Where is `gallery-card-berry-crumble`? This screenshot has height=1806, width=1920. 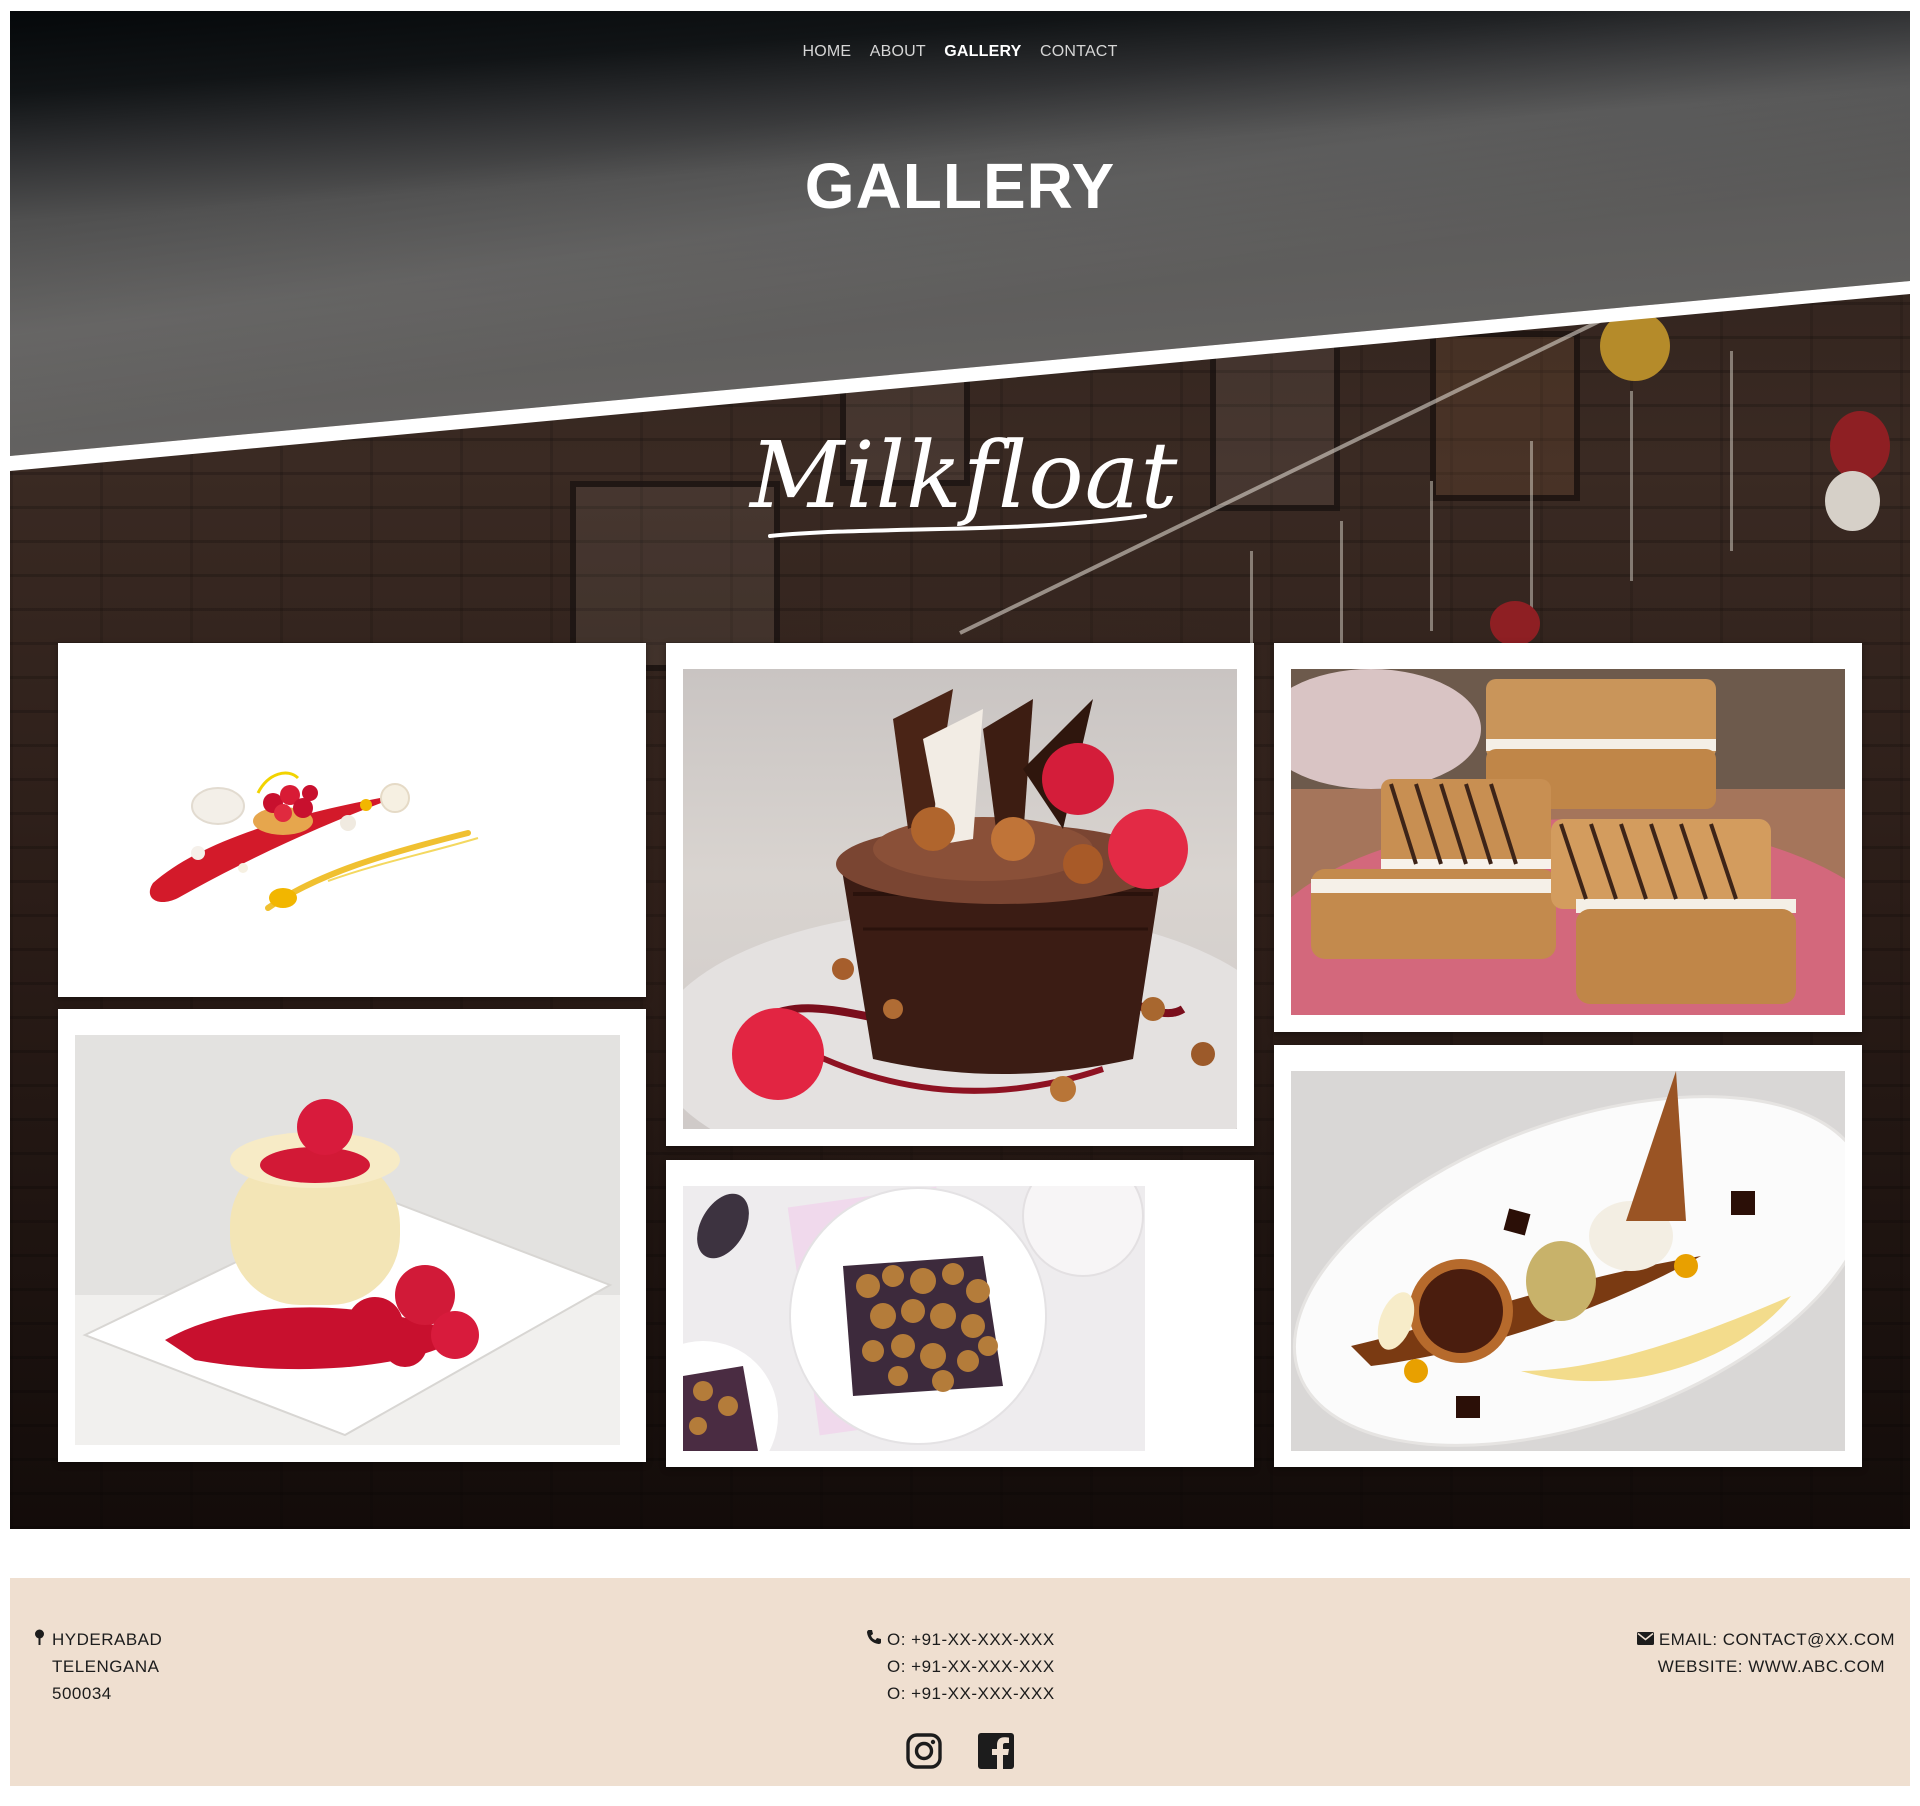 gallery-card-berry-crumble is located at coordinates (960, 1313).